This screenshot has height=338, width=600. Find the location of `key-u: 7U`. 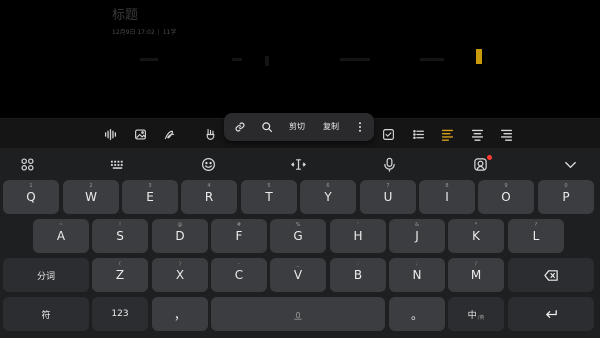

key-u: 7U is located at coordinates (388, 197).